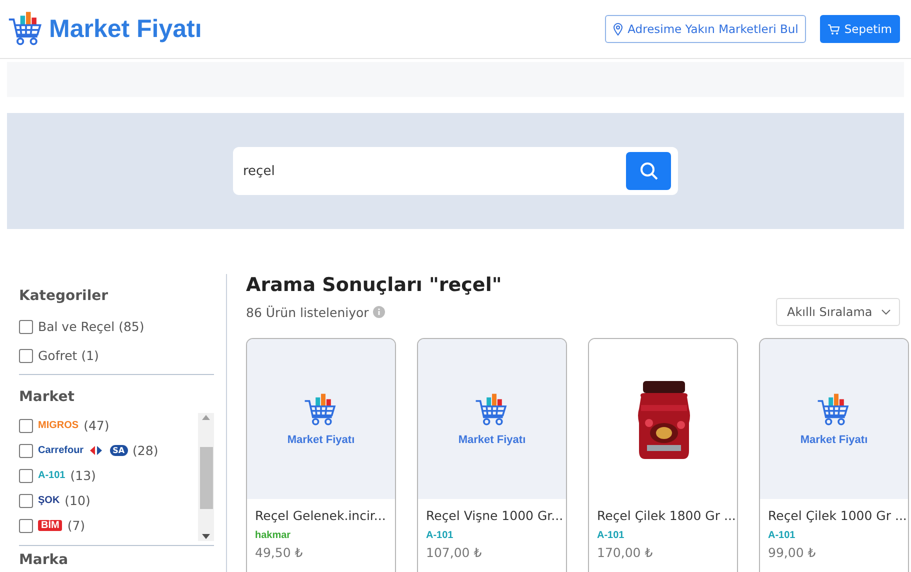  What do you see at coordinates (886, 312) in the screenshot?
I see `chevron-down-icon` at bounding box center [886, 312].